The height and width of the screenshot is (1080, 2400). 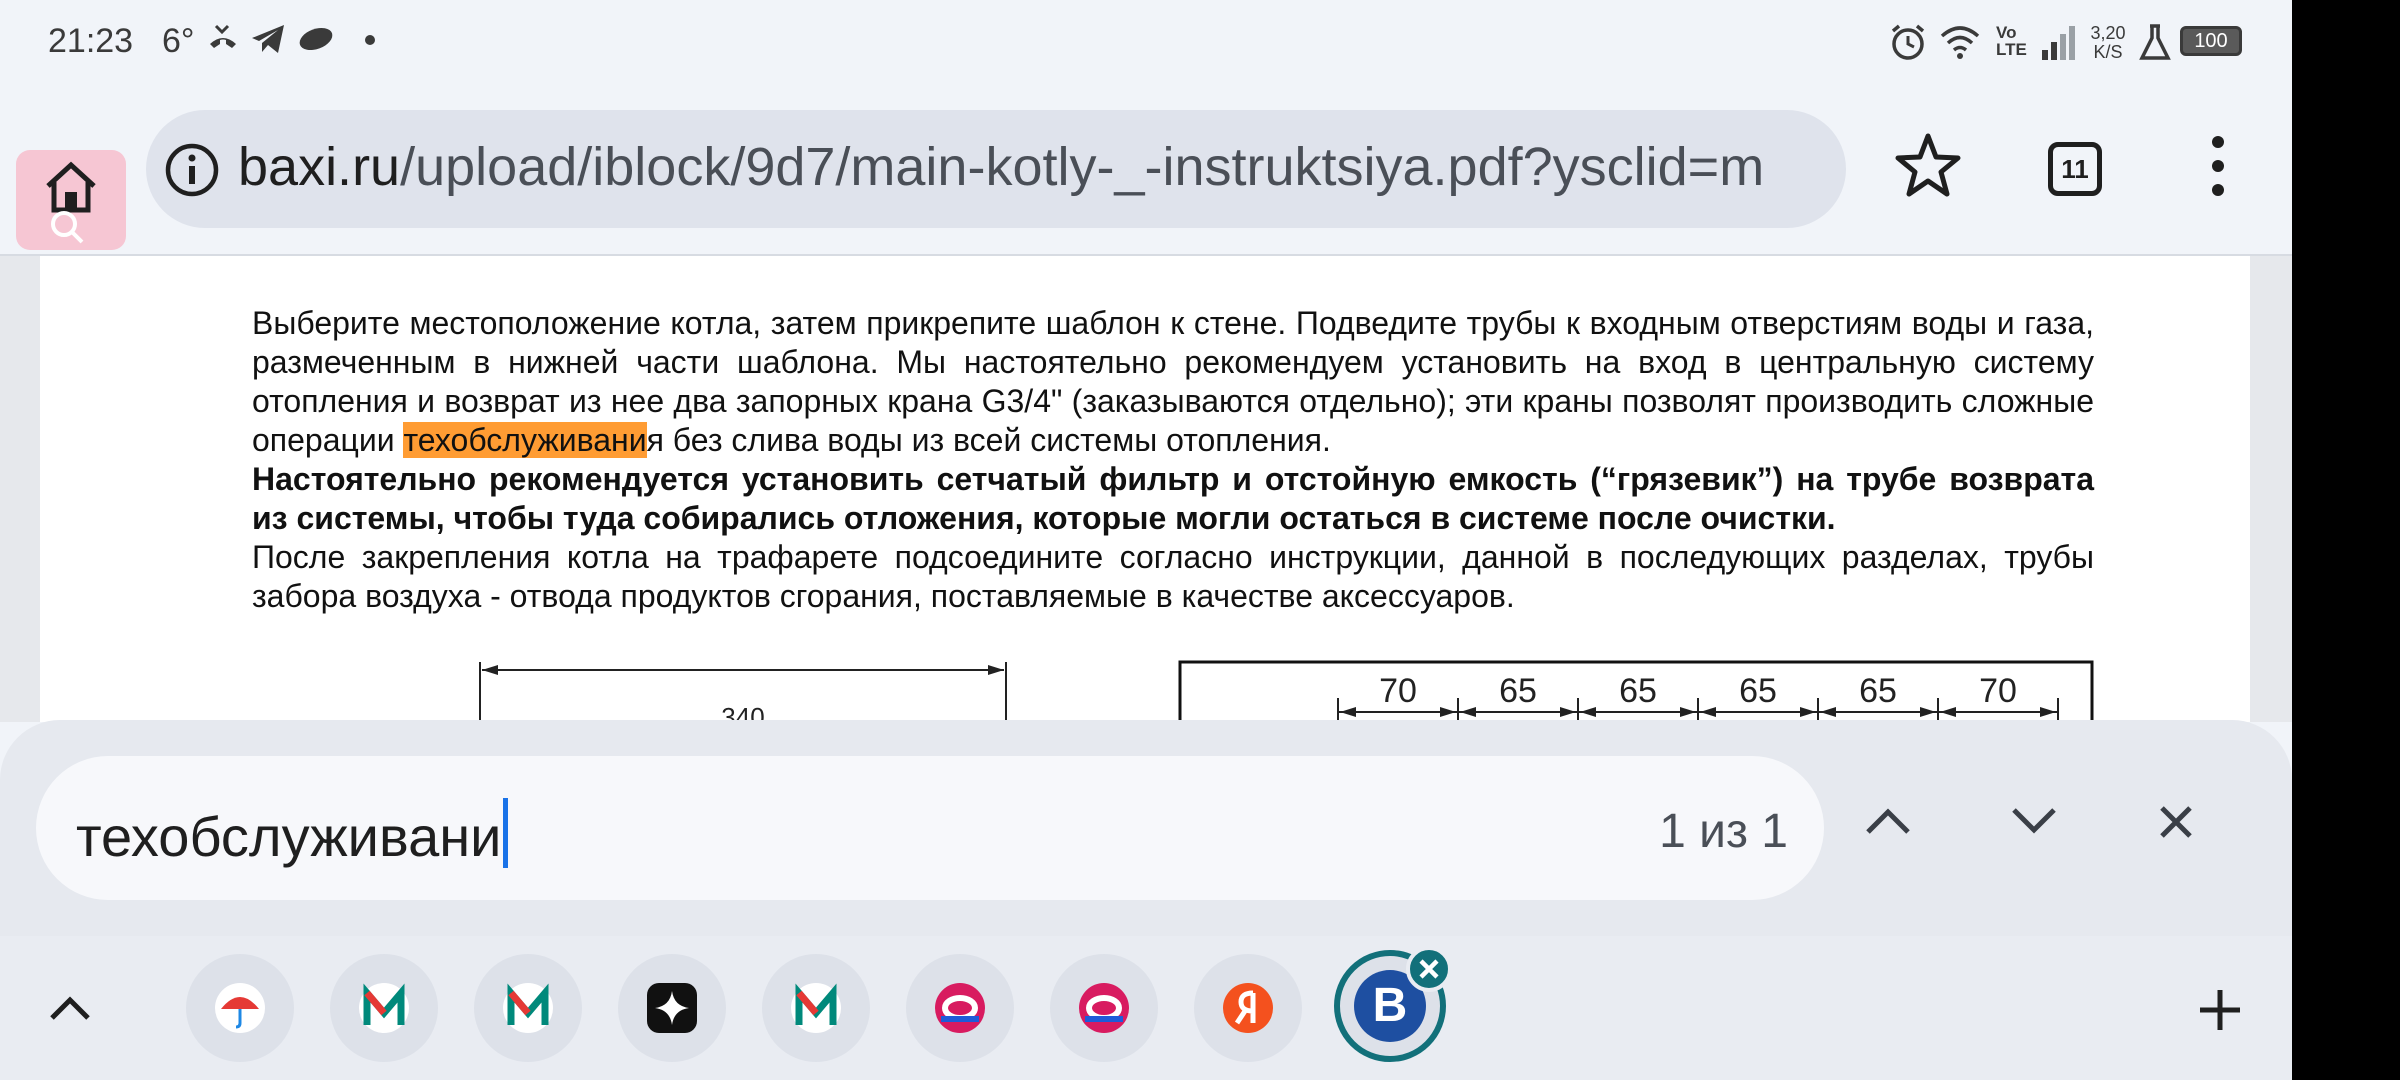 I want to click on status-bar: 21:23 6° Vo LTE 3,20 K/S 100, so click(x=1146, y=43).